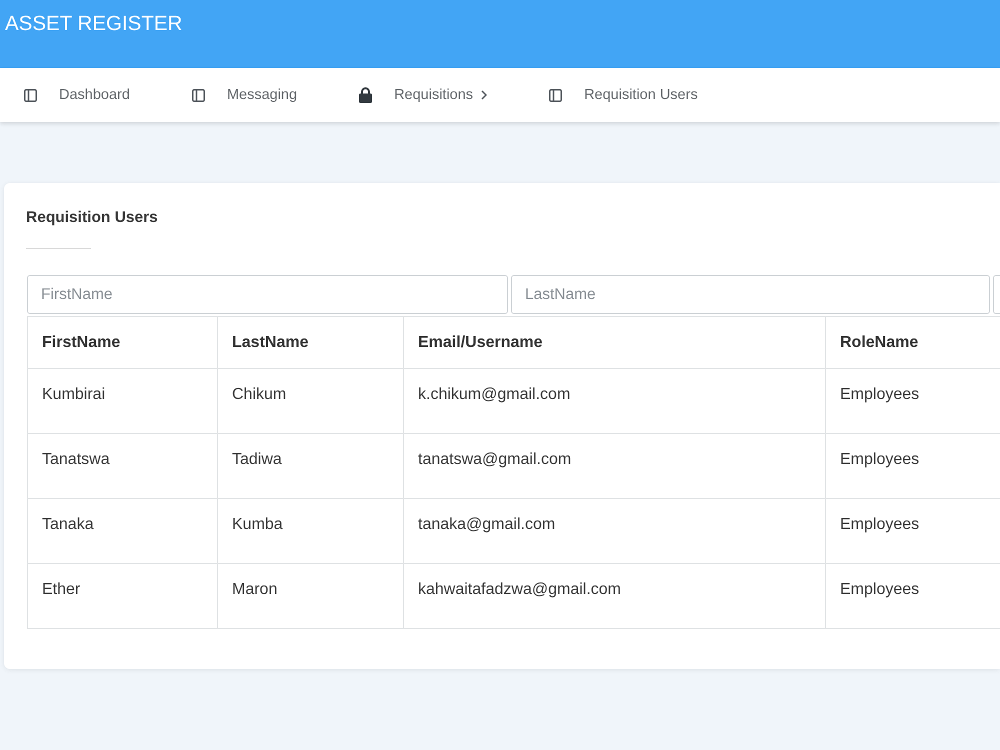 Image resolution: width=1000 pixels, height=750 pixels. What do you see at coordinates (92, 218) in the screenshot?
I see `card-title: Requisition Users` at bounding box center [92, 218].